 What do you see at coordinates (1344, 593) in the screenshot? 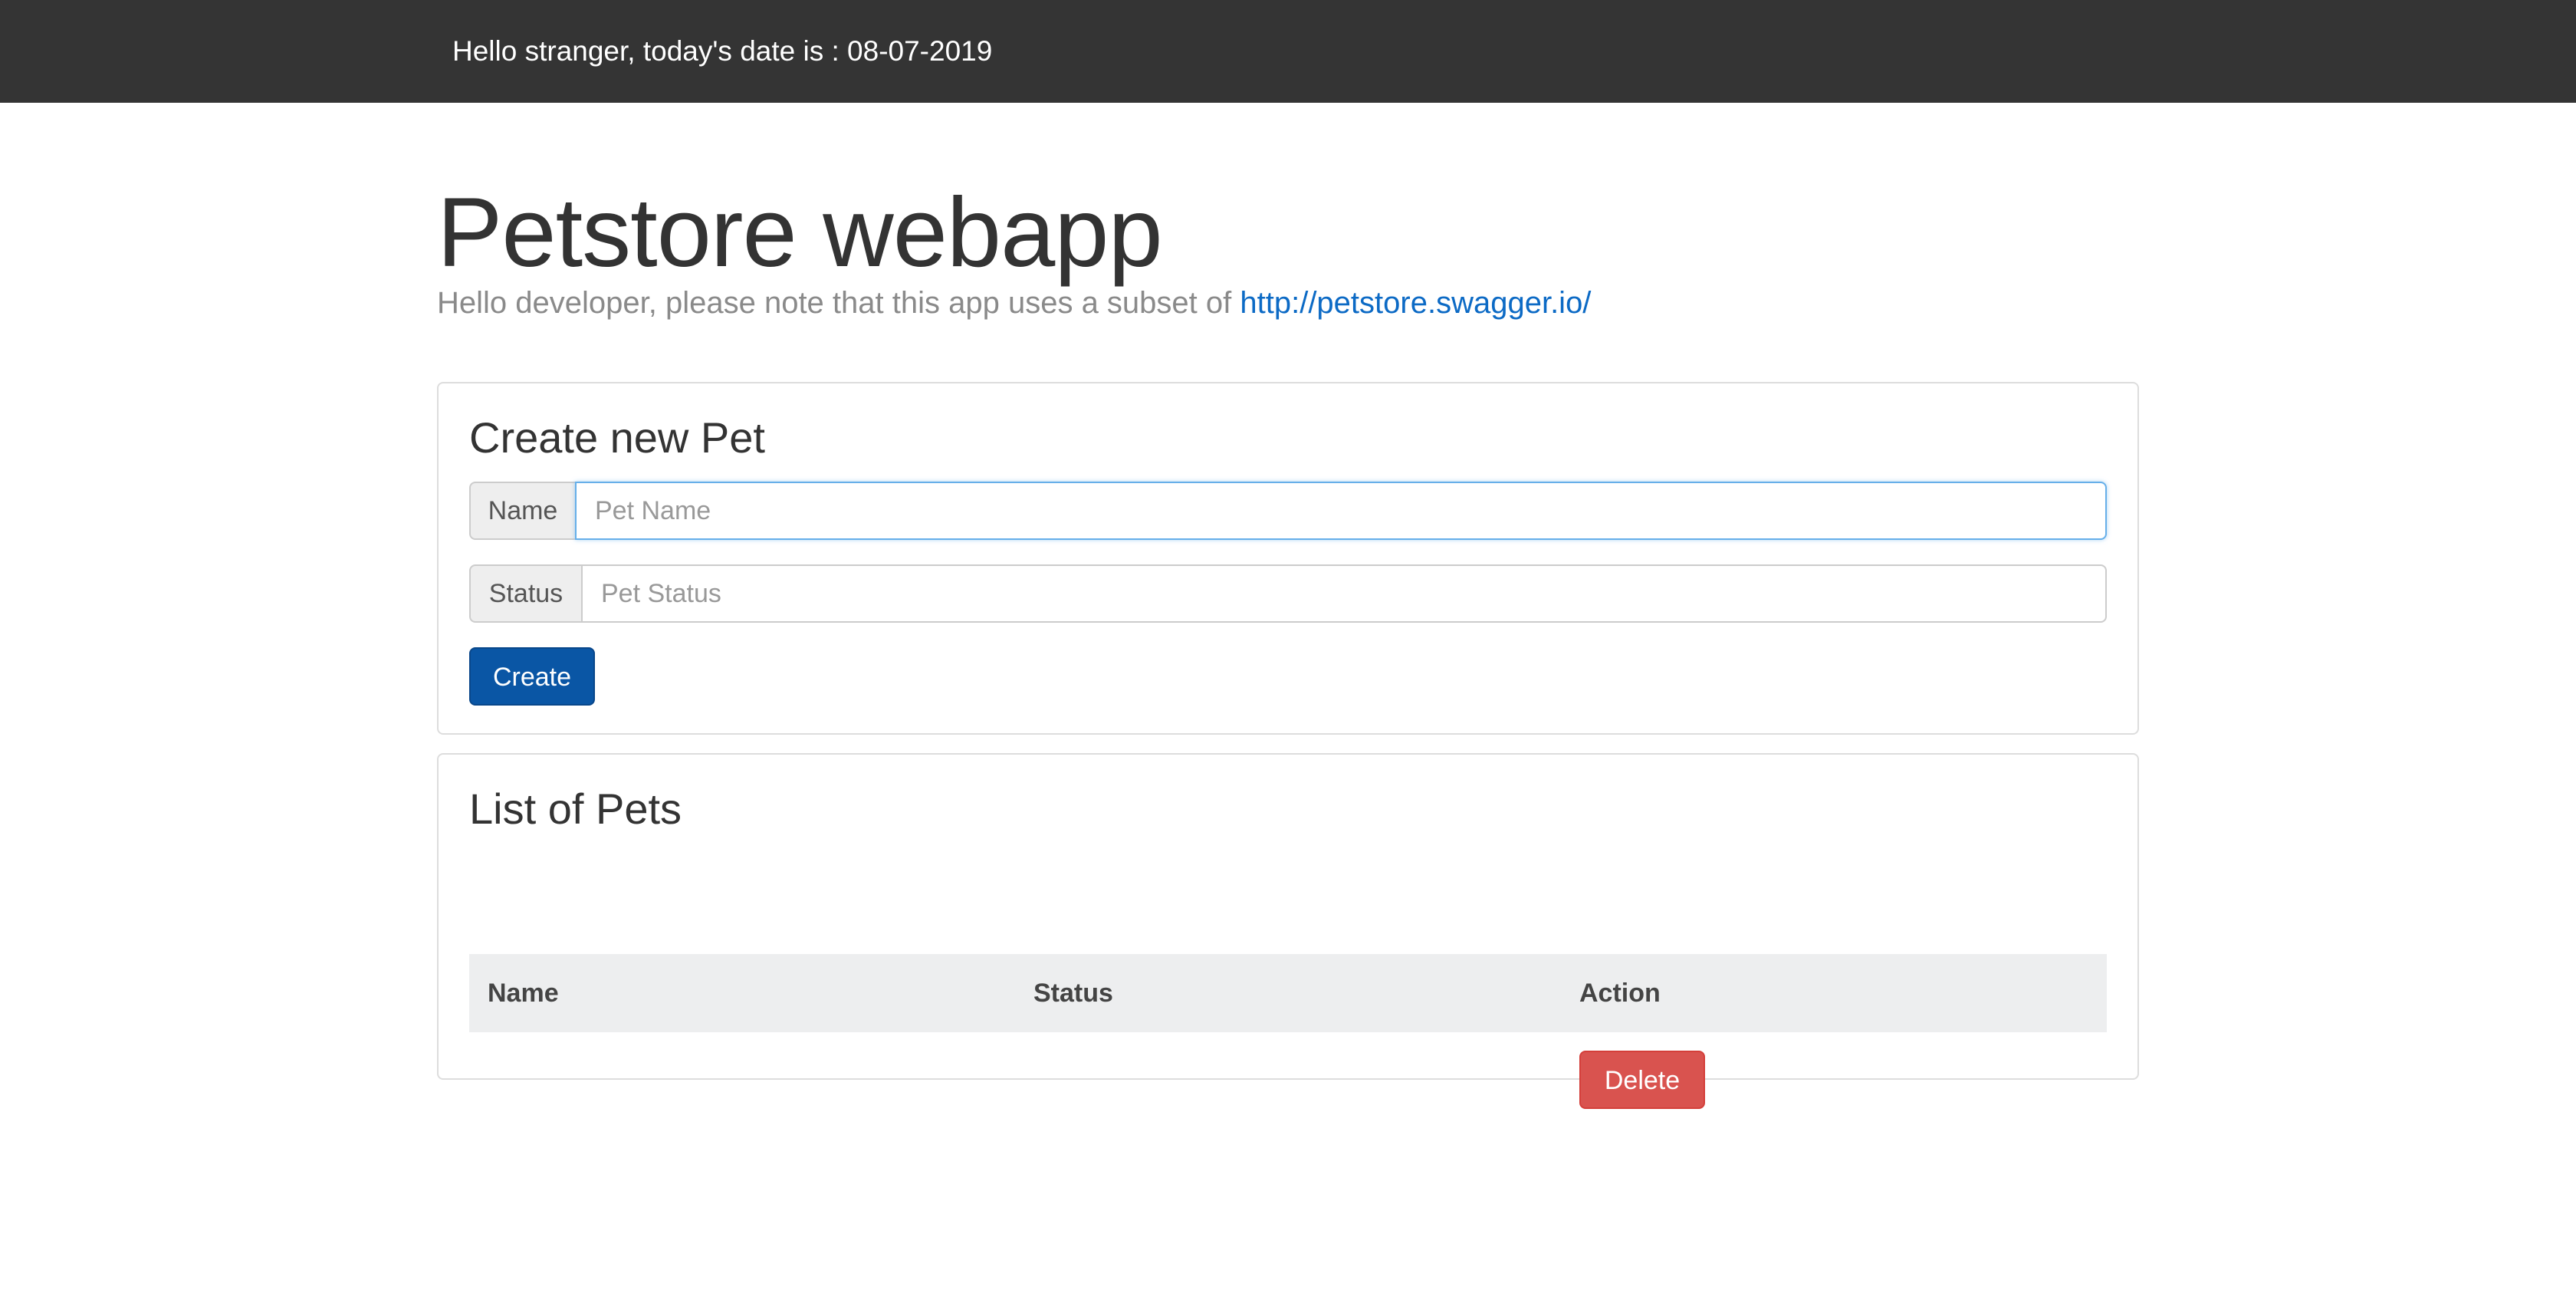
I see `pet-status-input` at bounding box center [1344, 593].